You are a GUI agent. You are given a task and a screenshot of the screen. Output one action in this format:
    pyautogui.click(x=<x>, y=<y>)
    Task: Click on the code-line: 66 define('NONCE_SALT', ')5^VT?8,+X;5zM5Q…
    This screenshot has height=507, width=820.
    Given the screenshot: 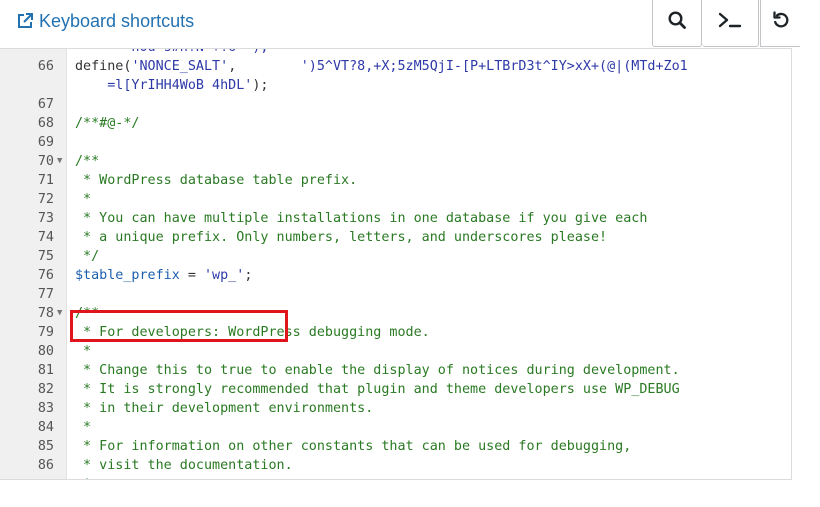 What is the action you would take?
    pyautogui.click(x=395, y=66)
    